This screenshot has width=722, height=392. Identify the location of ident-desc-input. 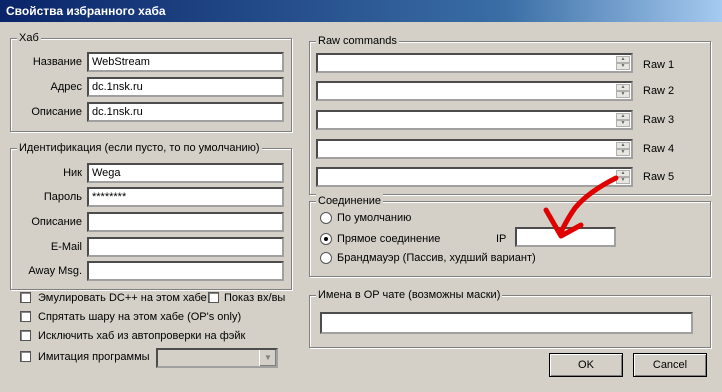
(185, 222).